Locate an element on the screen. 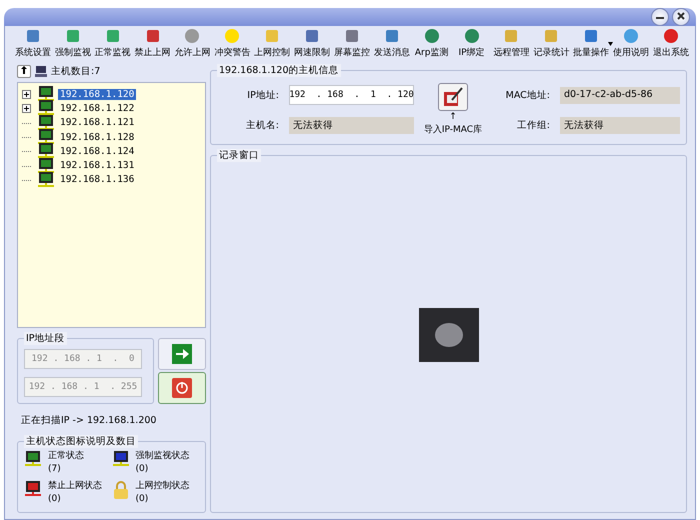 This screenshot has height=520, width=700. host-count: 主机数目:7 is located at coordinates (75, 71).